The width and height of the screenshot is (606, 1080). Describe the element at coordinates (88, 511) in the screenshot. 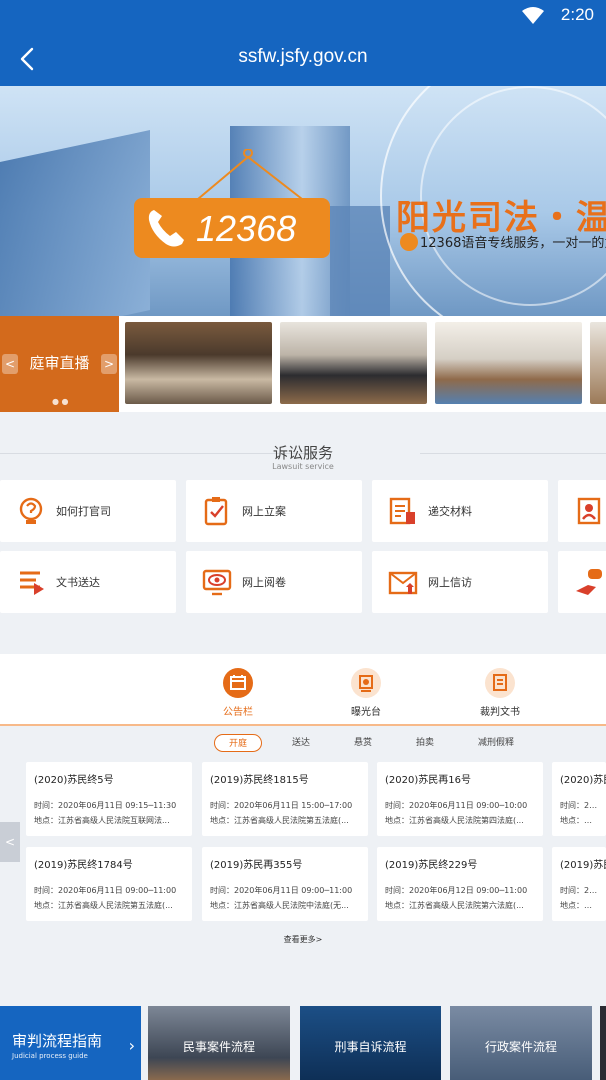

I see `service-card: 如何打官司` at that location.